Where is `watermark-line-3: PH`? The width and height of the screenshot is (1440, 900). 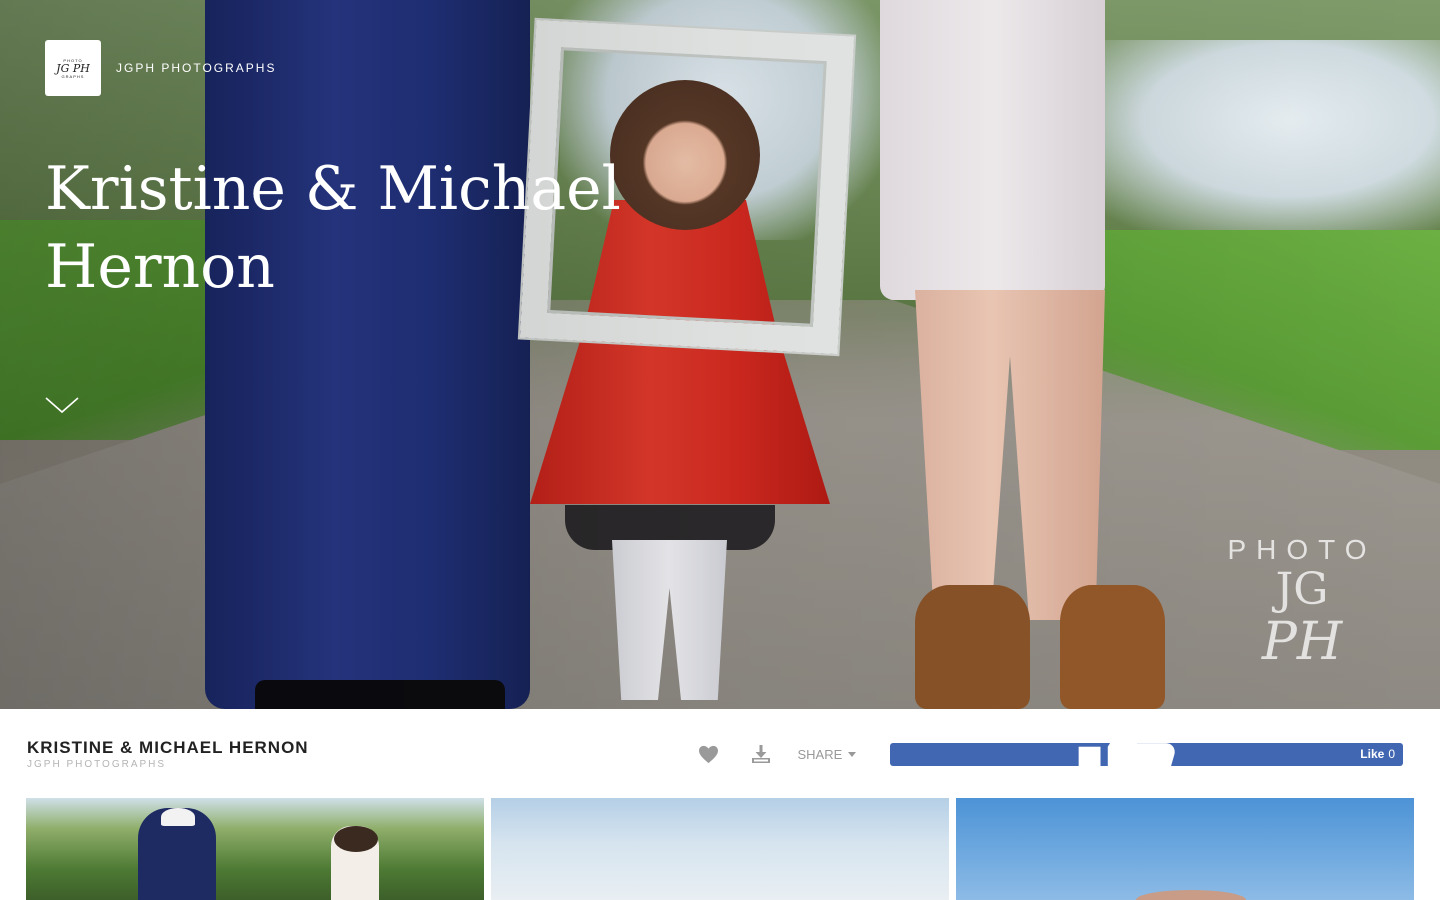
watermark-line-3: PH is located at coordinates (1302, 642).